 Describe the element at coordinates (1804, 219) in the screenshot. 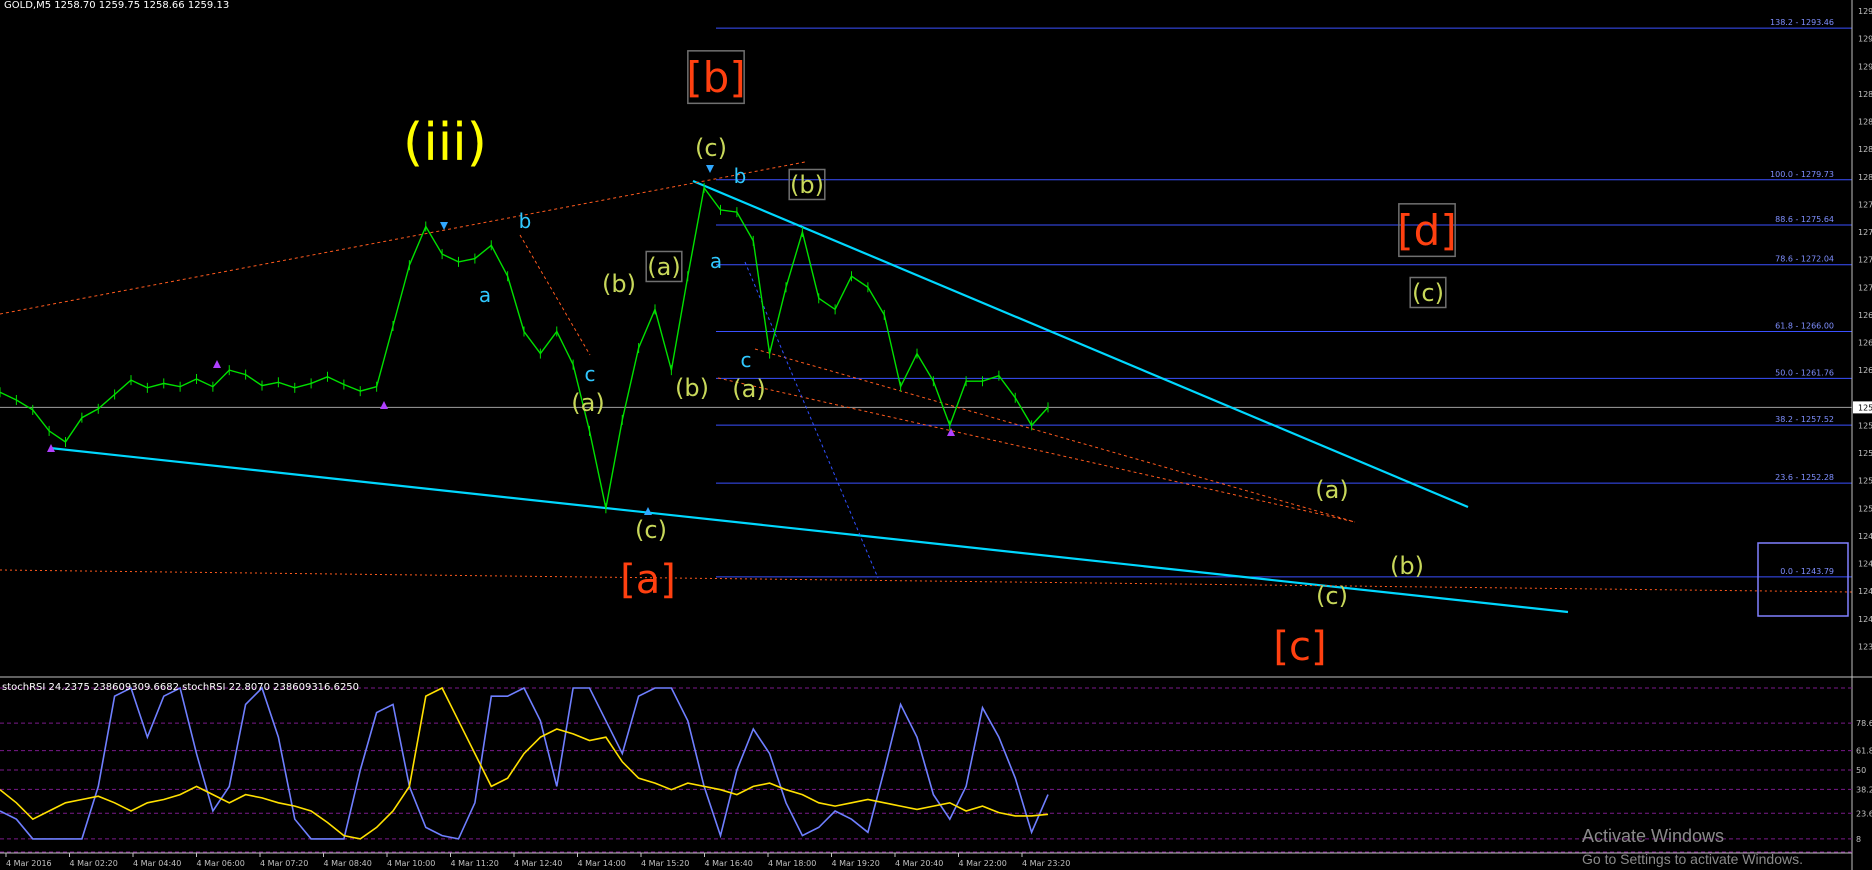

I see `fib-level-label: 88.6 - 1275.64` at that location.